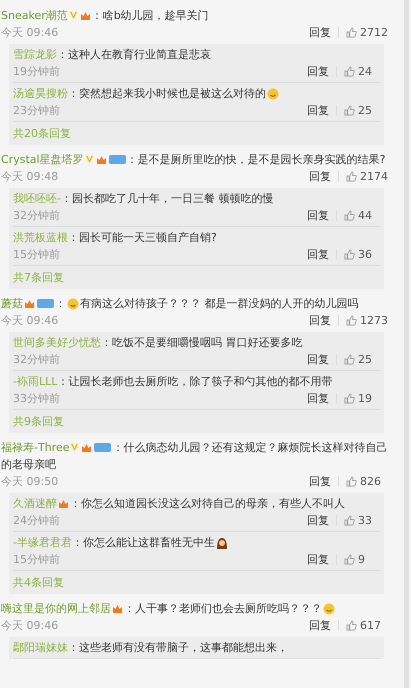 This screenshot has width=411, height=688. What do you see at coordinates (12, 303) in the screenshot?
I see `user-name-link: 蘑菇` at bounding box center [12, 303].